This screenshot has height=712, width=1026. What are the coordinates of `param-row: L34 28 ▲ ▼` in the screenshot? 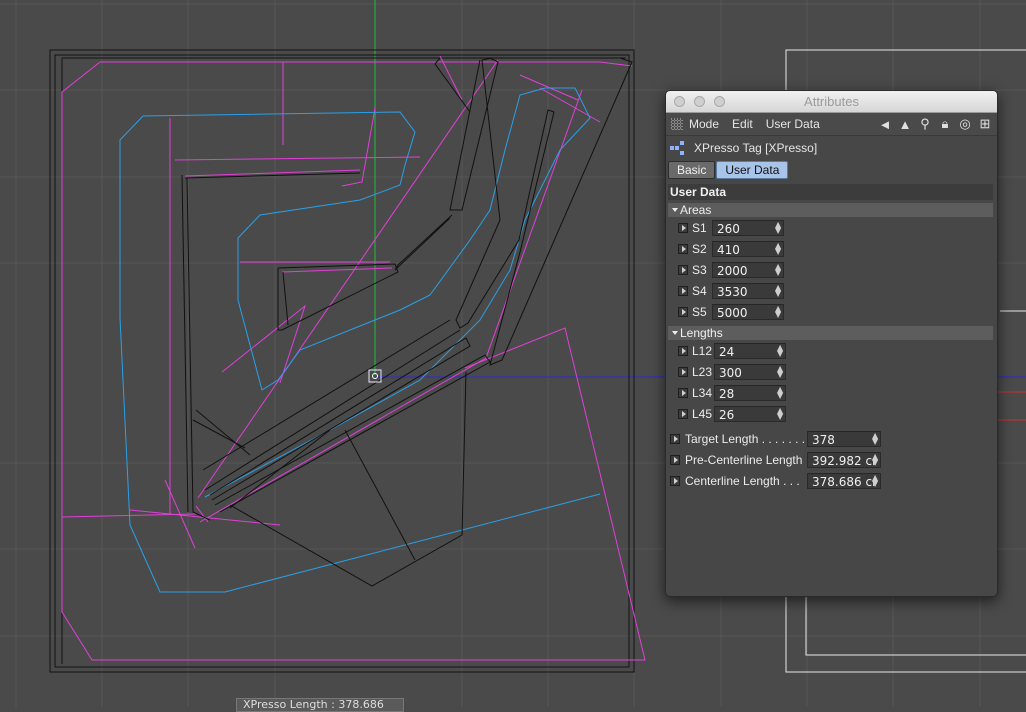 It's located at (831, 392).